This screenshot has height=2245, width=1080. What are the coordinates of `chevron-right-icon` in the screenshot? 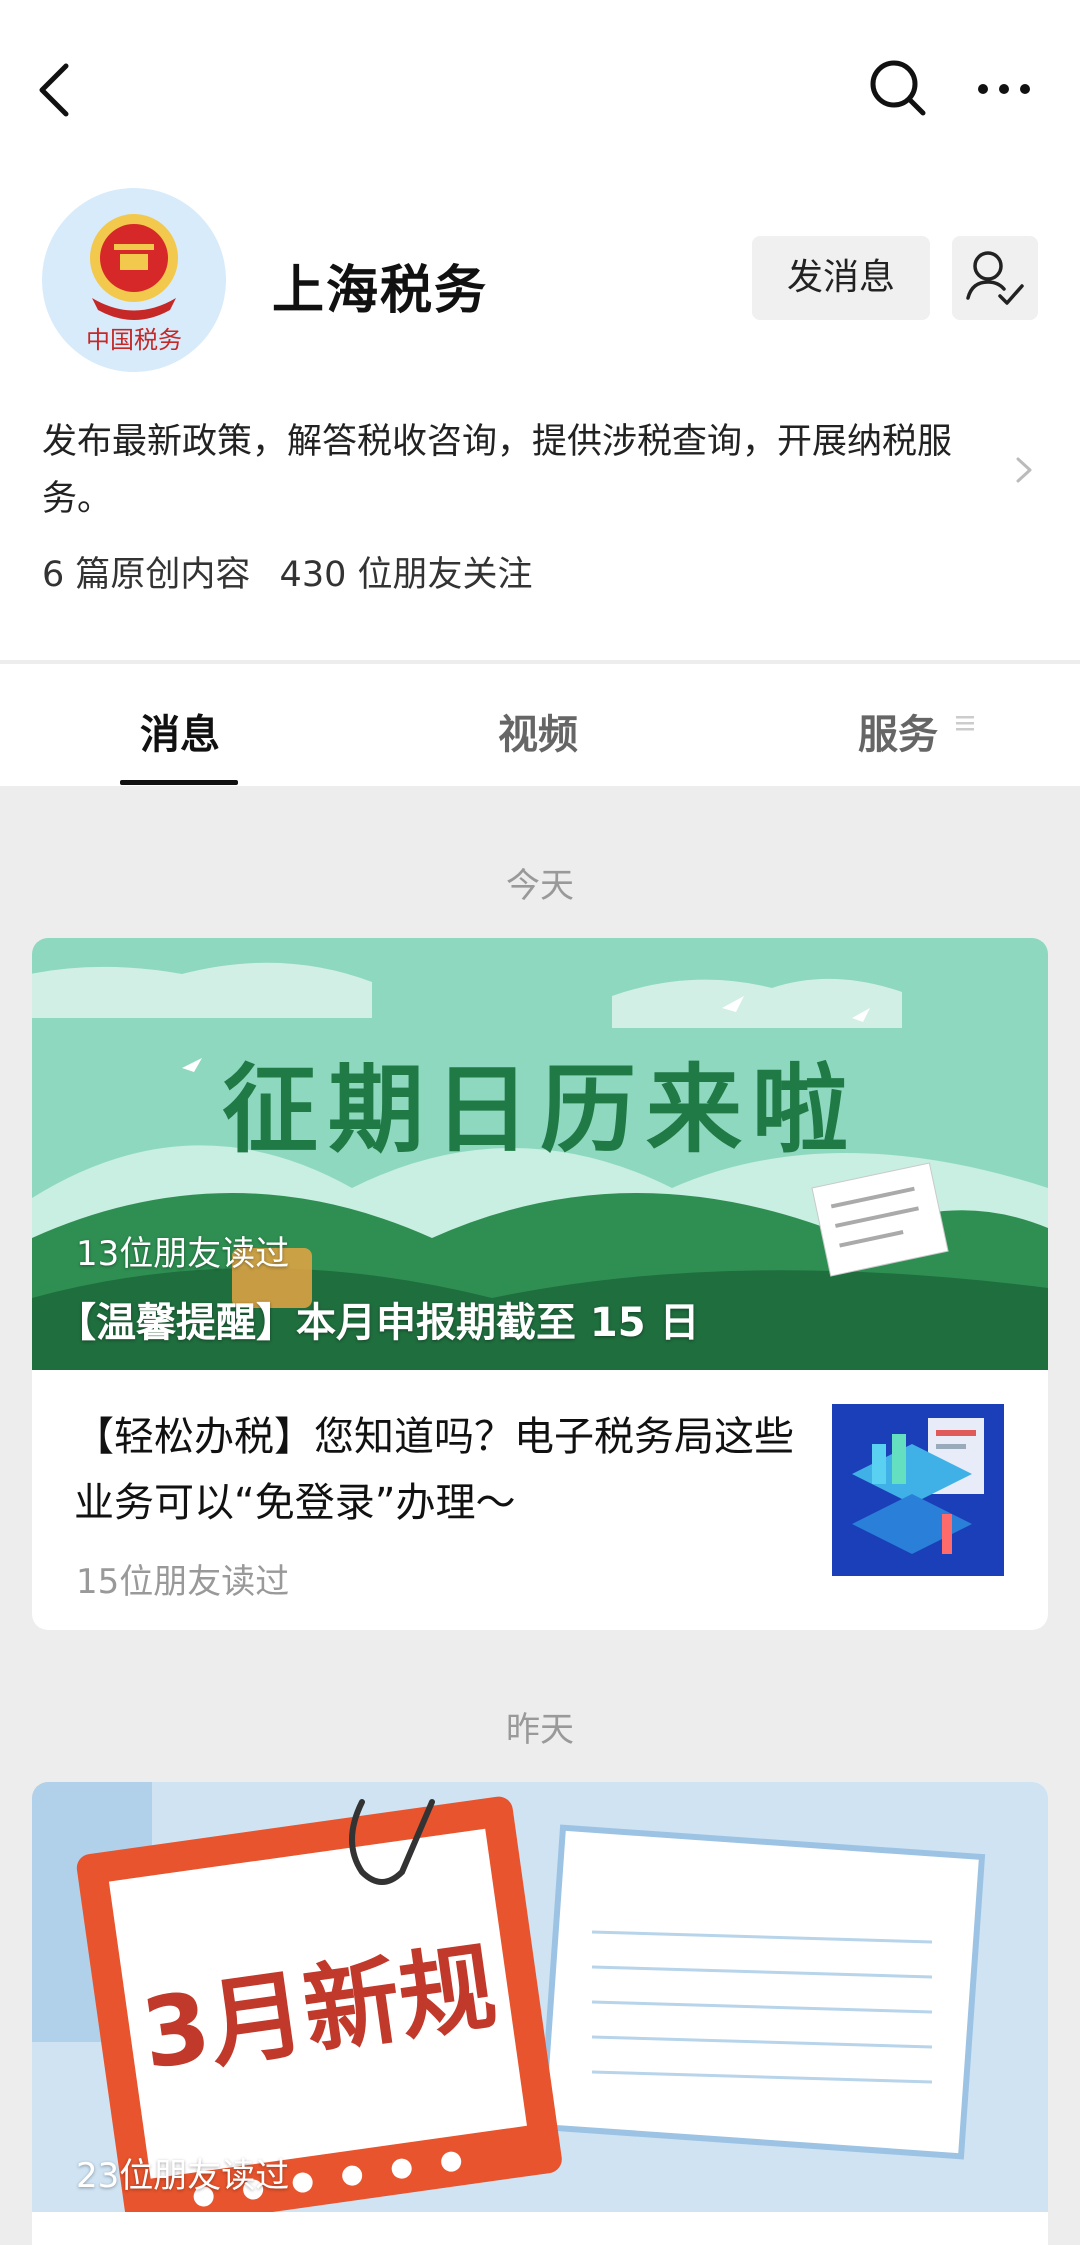 It's located at (1024, 470).